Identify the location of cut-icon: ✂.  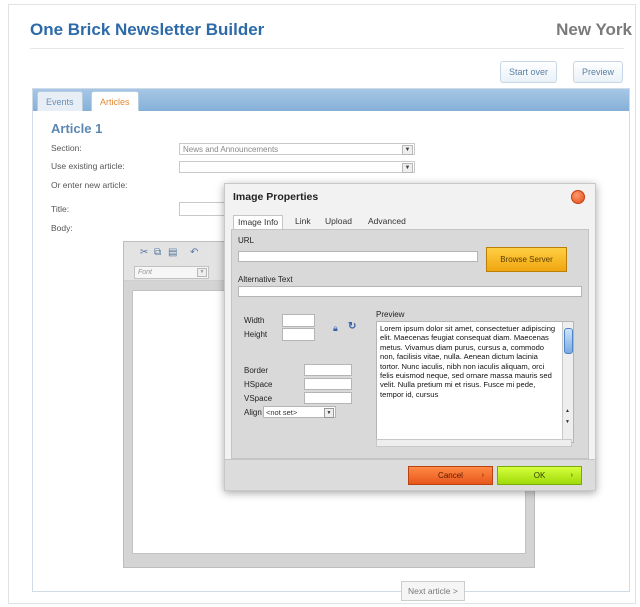
(144, 252).